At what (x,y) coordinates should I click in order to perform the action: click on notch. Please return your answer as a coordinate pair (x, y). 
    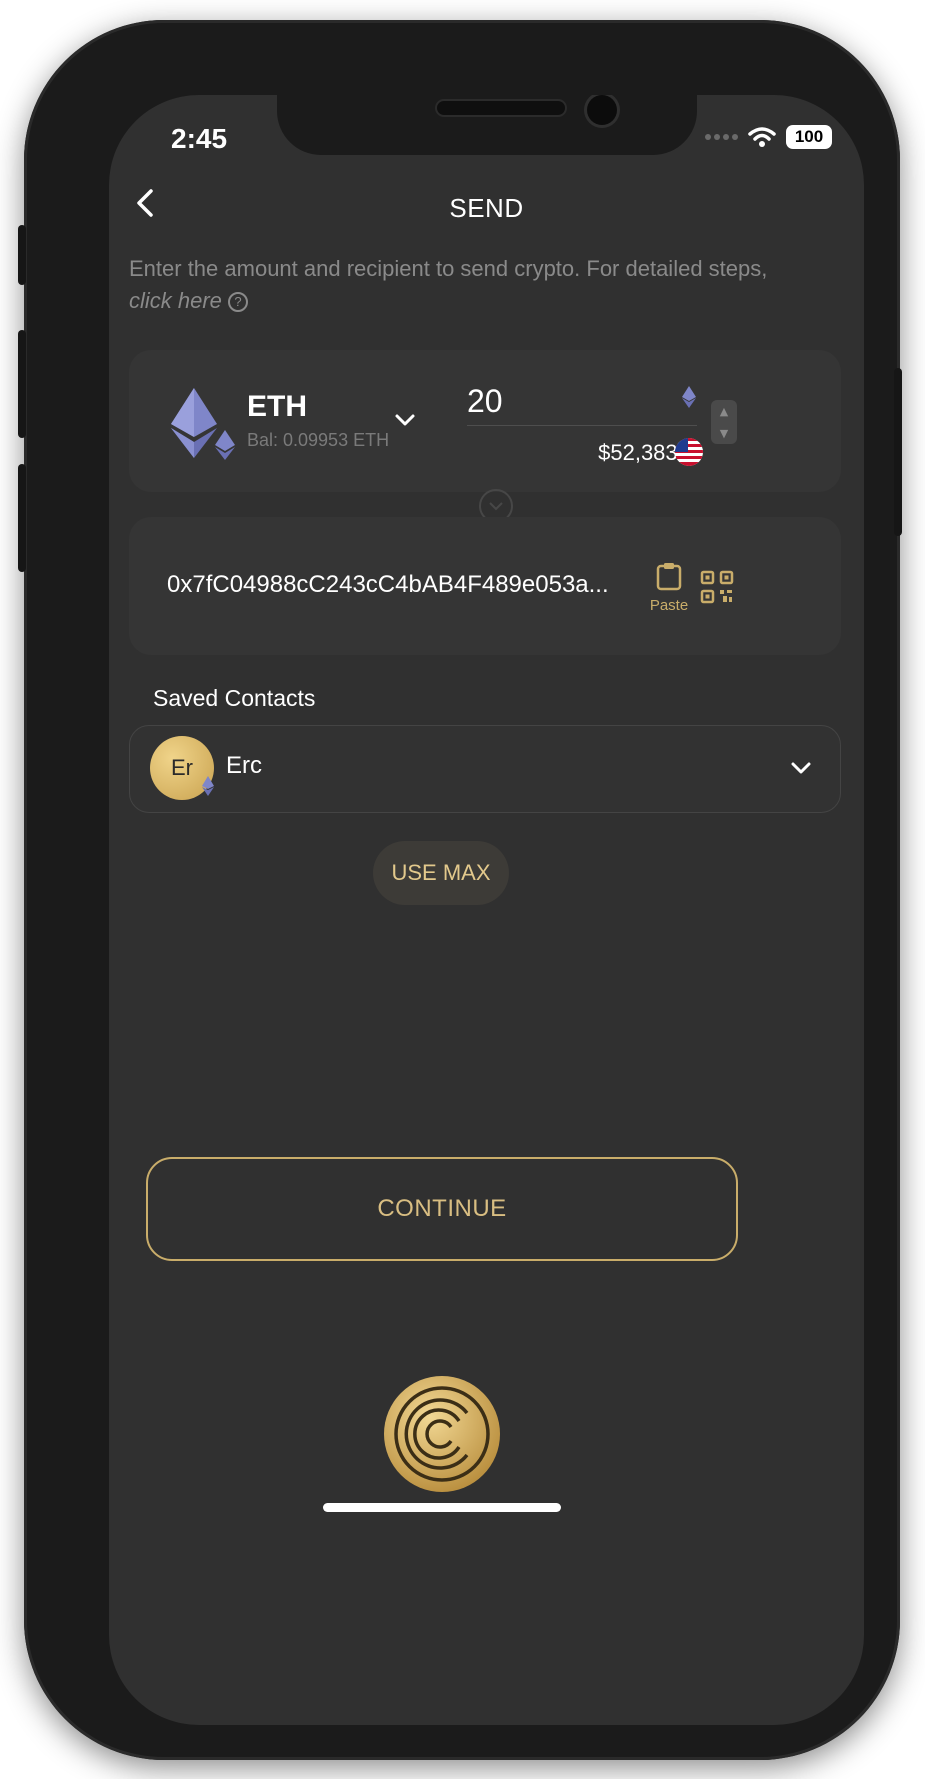
    Looking at the image, I should click on (487, 125).